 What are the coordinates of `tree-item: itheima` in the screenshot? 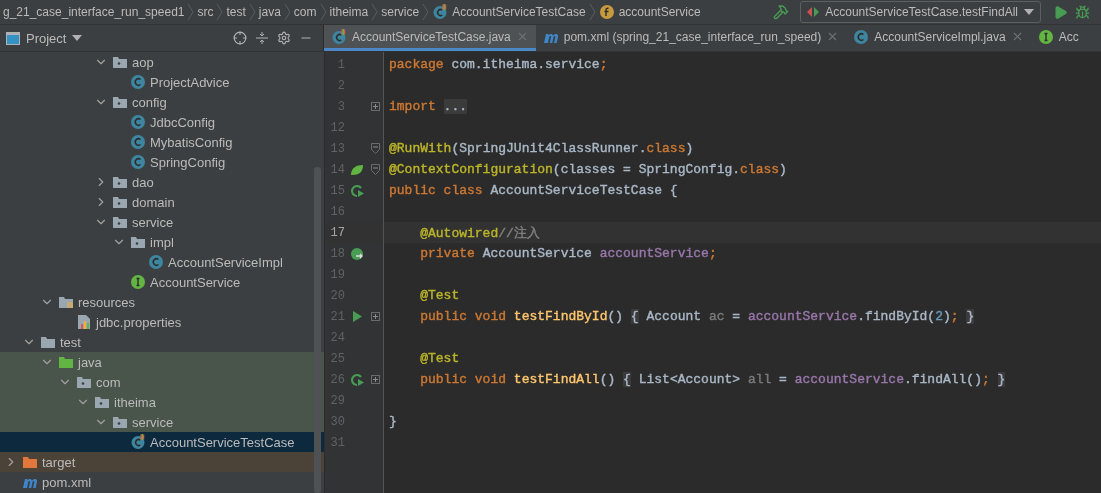 It's located at (162, 402).